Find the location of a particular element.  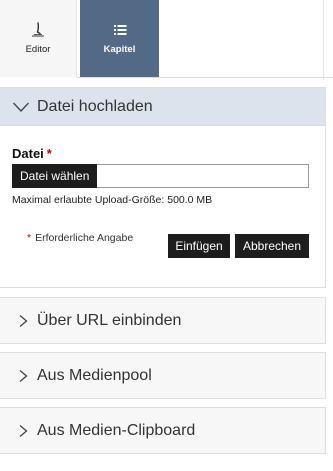

quill-pen-icon is located at coordinates (38, 29).